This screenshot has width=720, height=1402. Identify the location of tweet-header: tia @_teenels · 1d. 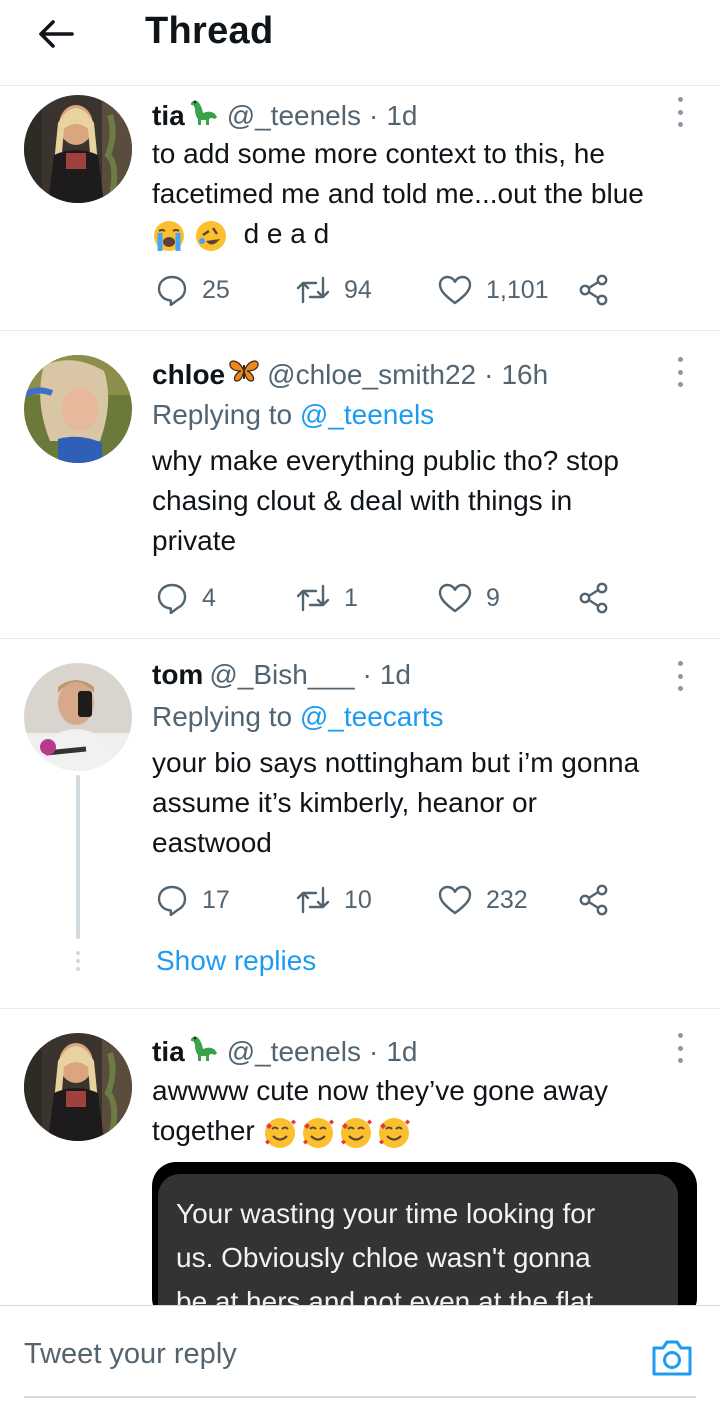
(284, 115).